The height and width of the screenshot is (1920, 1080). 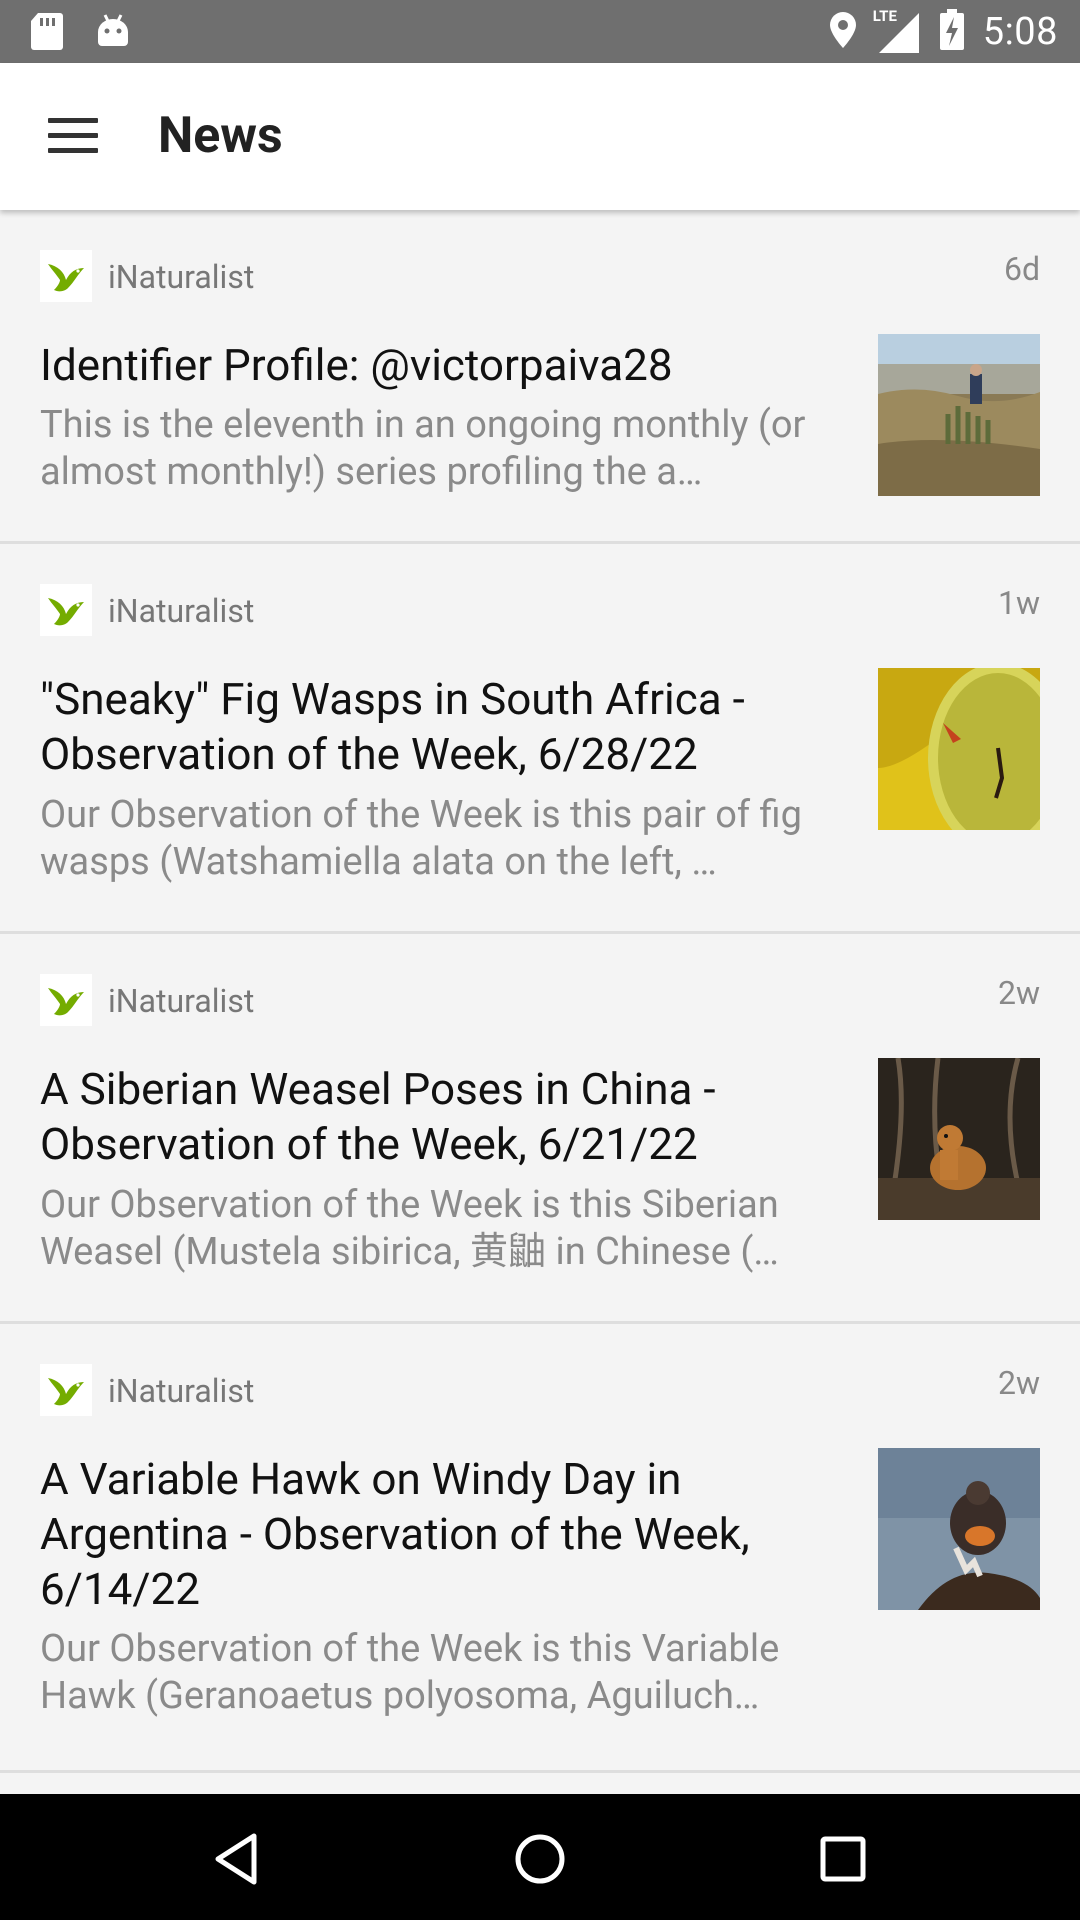 What do you see at coordinates (1020, 31) in the screenshot?
I see `clock: 5:08` at bounding box center [1020, 31].